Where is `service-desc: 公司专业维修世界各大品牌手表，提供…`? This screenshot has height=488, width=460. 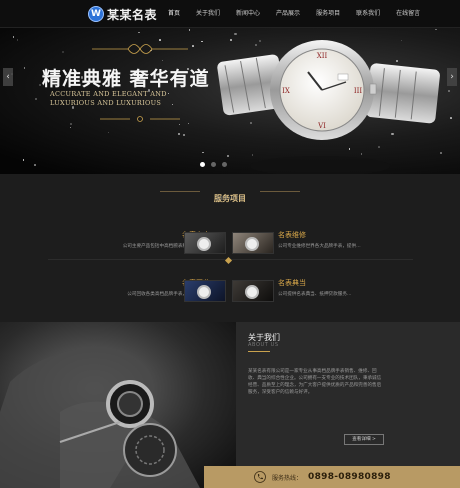
service-desc: 公司专业维修世界各大品牌手表，提供… is located at coordinates (319, 246).